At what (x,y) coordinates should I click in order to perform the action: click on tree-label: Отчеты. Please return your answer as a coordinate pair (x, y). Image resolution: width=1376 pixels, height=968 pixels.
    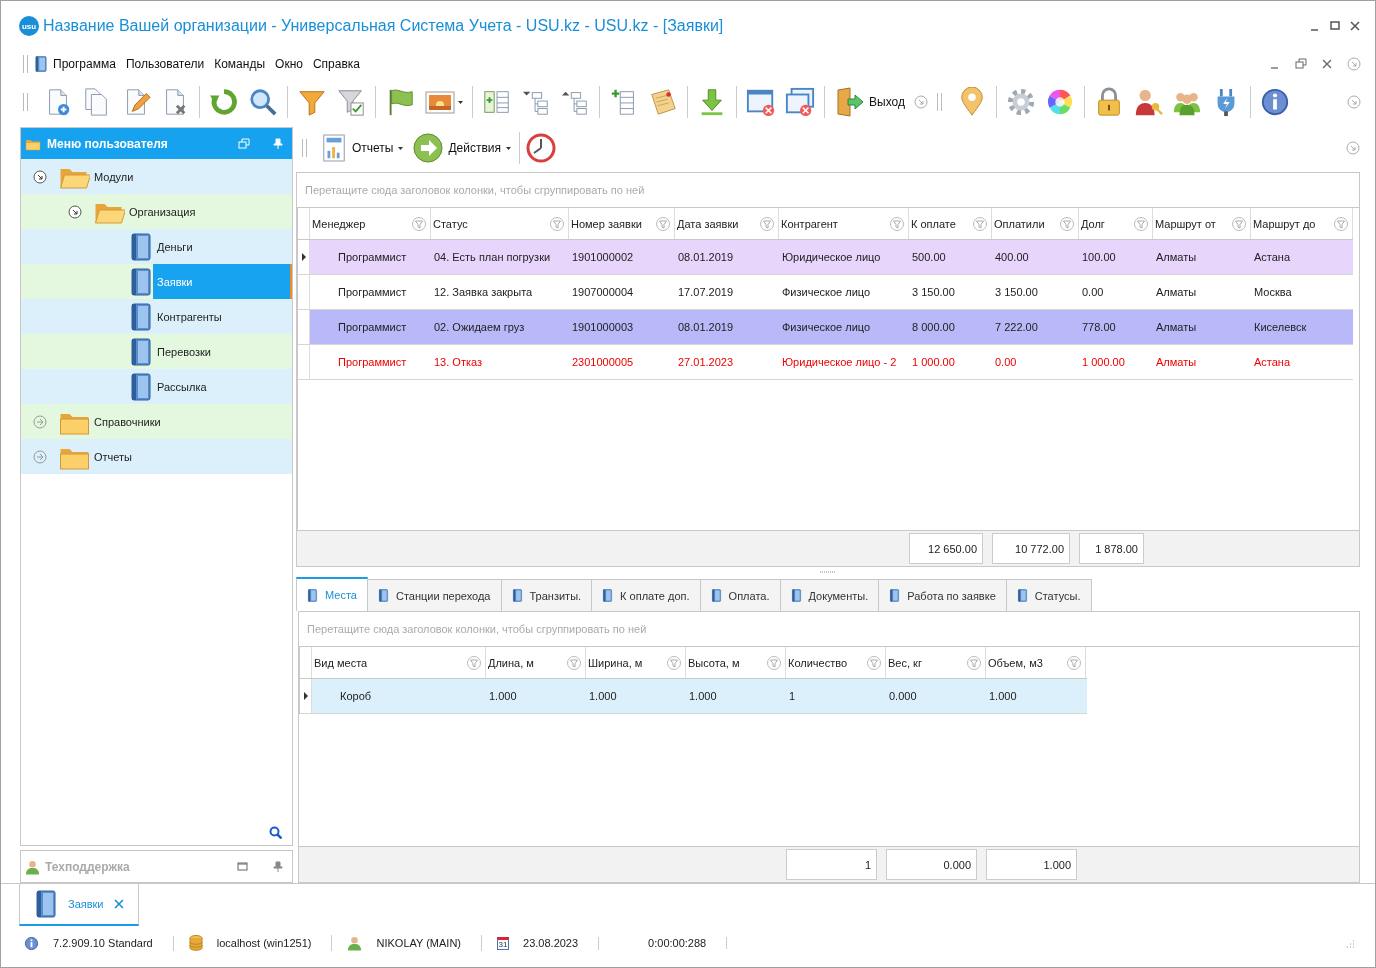
    Looking at the image, I should click on (191, 456).